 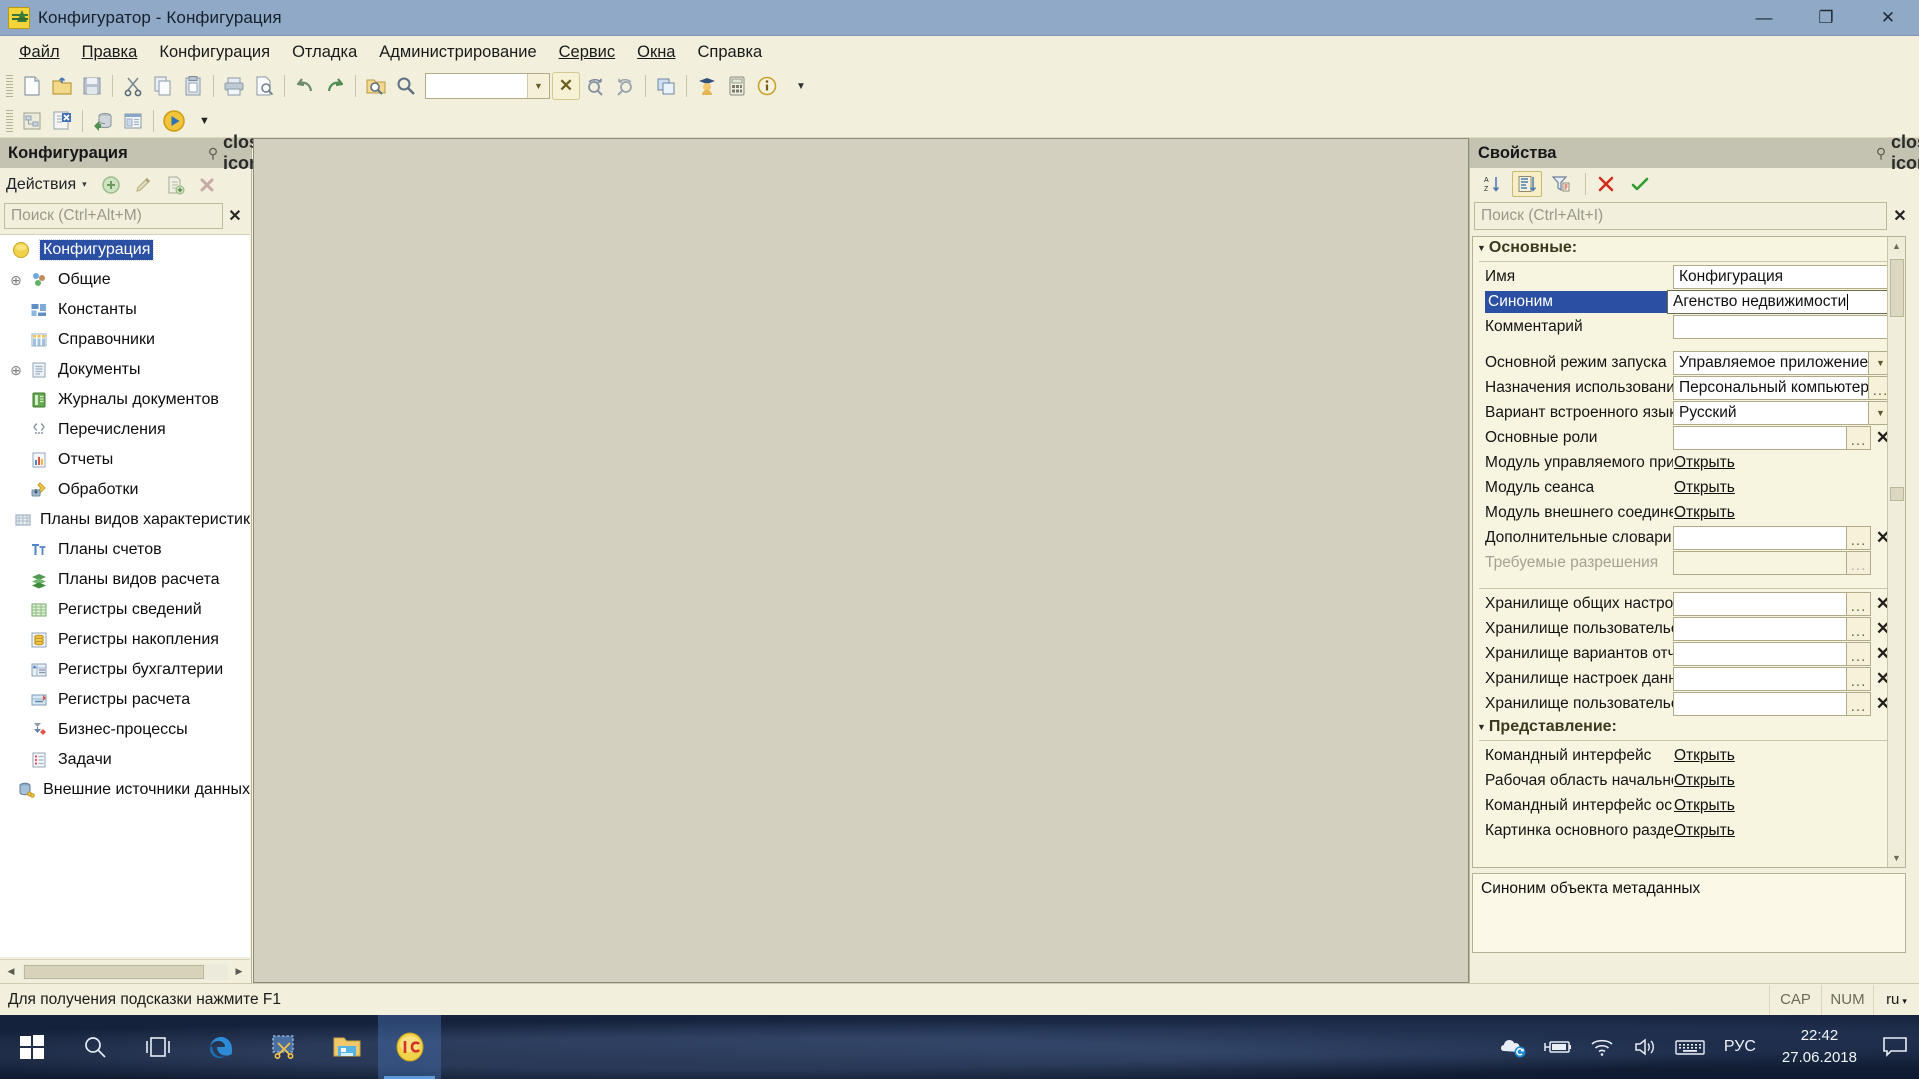 What do you see at coordinates (125, 370) in the screenshot?
I see `tree-item-documents: ⊕ Документы` at bounding box center [125, 370].